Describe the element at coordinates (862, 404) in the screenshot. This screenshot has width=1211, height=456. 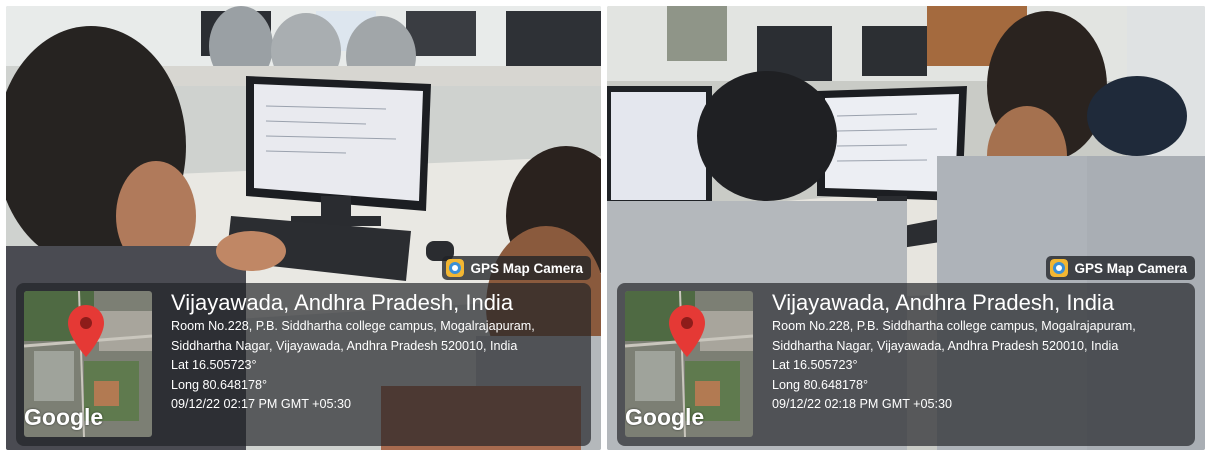
I see `timestamp: 09/12/22 02:18 PM GMT +05:30` at that location.